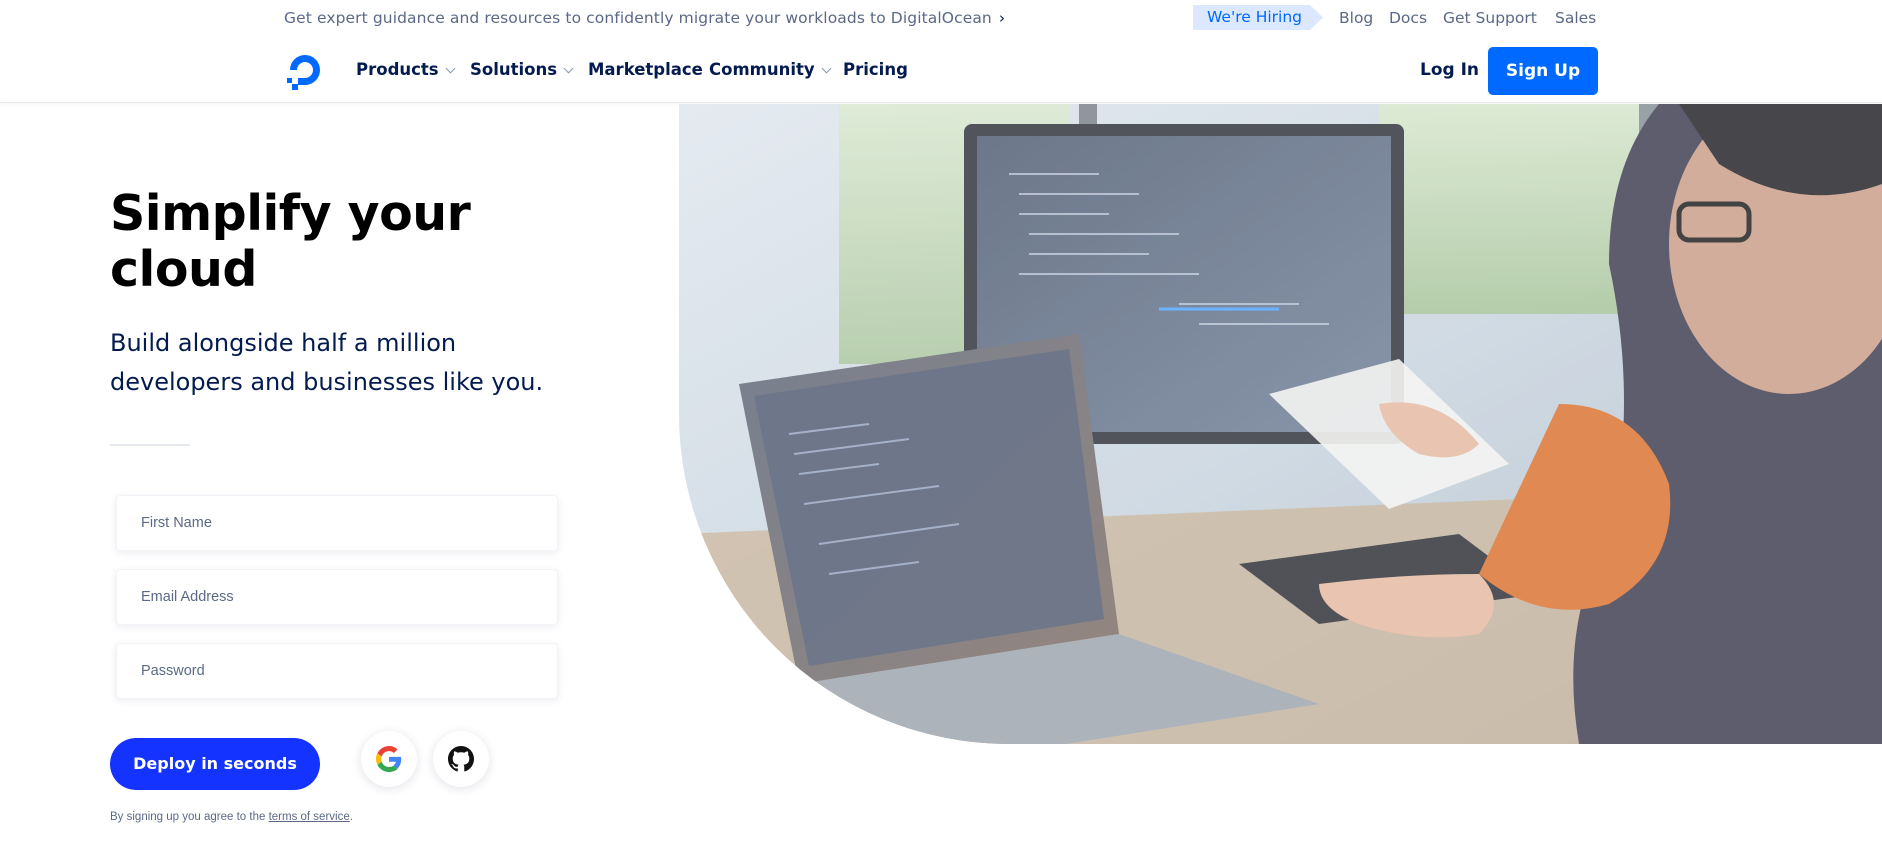 The image size is (1882, 862). What do you see at coordinates (397, 69) in the screenshot?
I see `nav-products-label: Products` at bounding box center [397, 69].